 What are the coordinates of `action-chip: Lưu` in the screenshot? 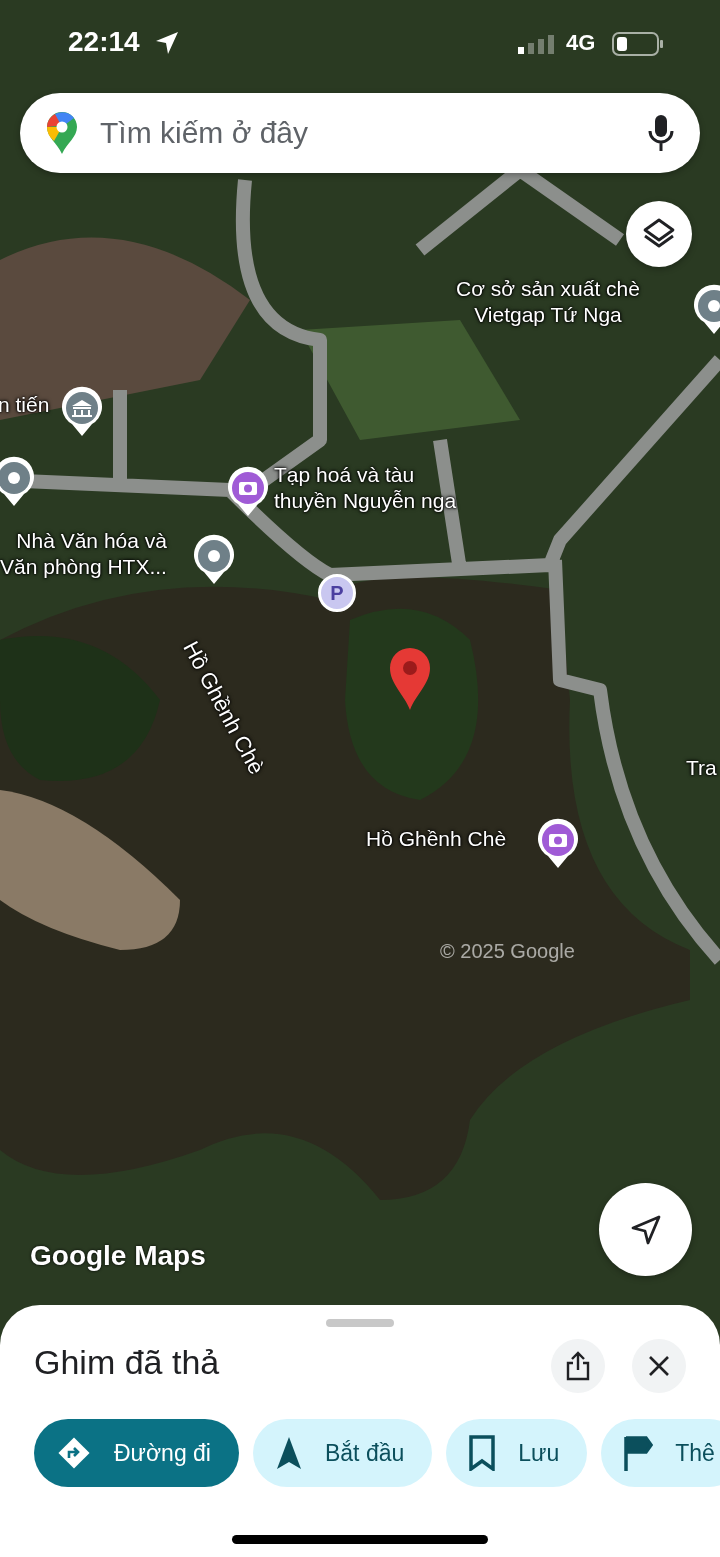 It's located at (517, 1453).